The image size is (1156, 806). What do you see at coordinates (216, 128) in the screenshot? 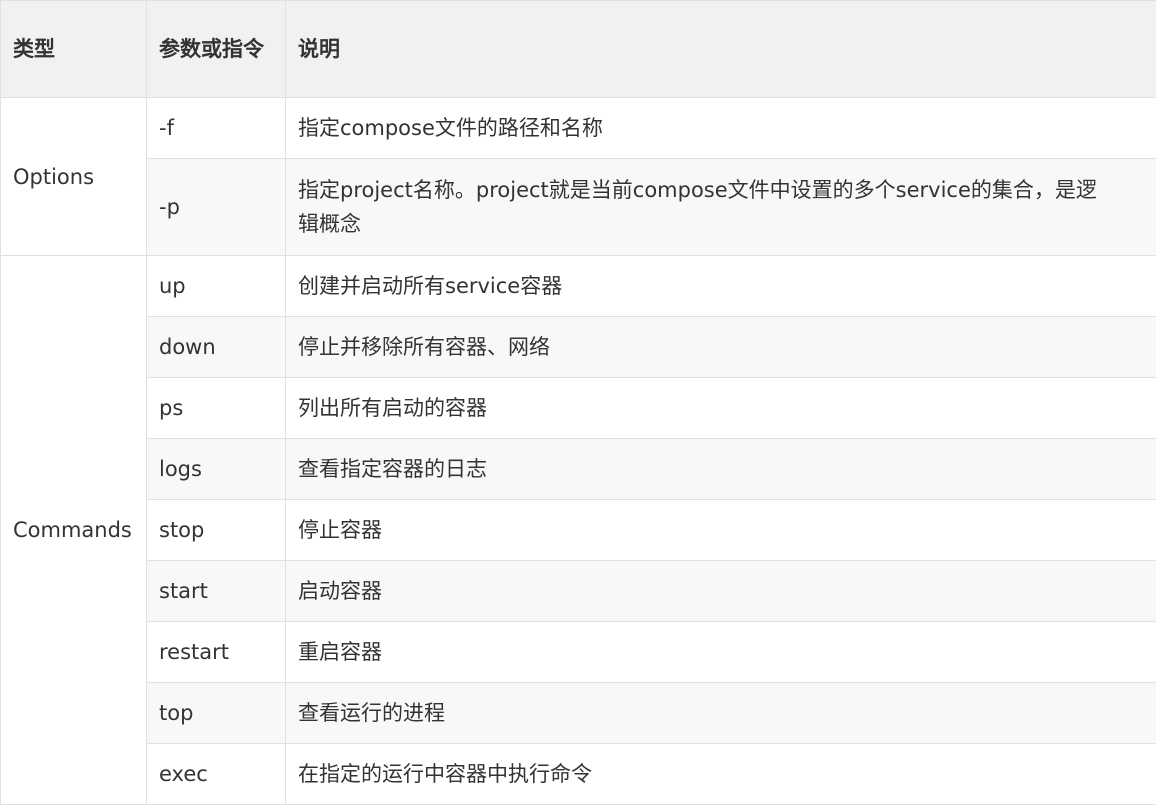
I see `param-cell: -f` at bounding box center [216, 128].